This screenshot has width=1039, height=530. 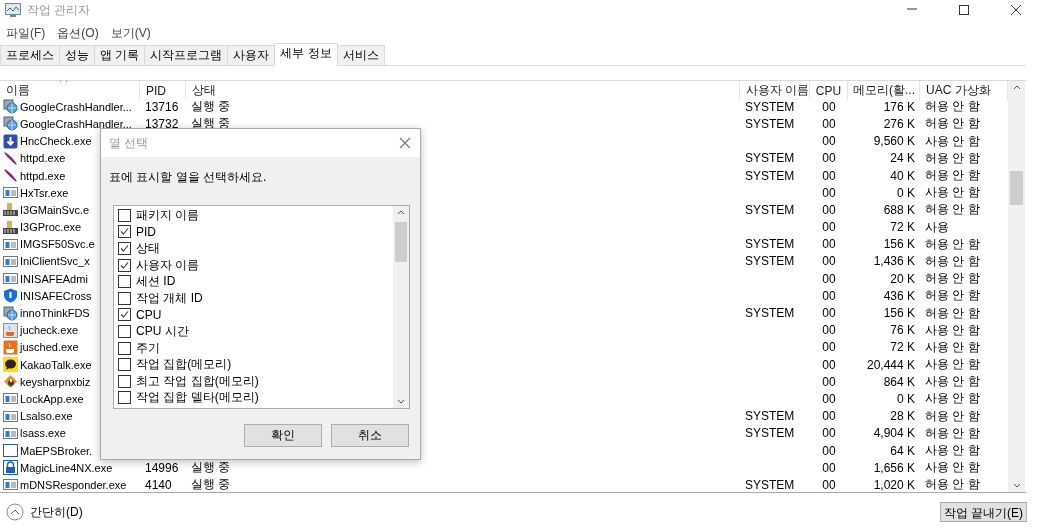 I want to click on table-cell: 13716, so click(x=162, y=106).